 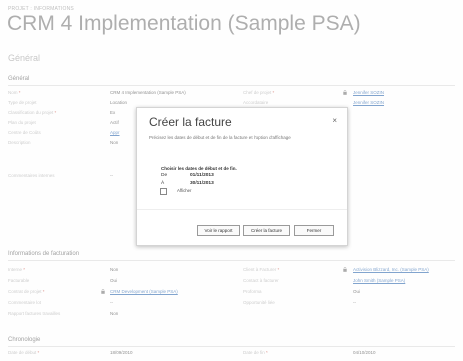 What do you see at coordinates (334, 120) in the screenshot?
I see `close-icon: ×` at bounding box center [334, 120].